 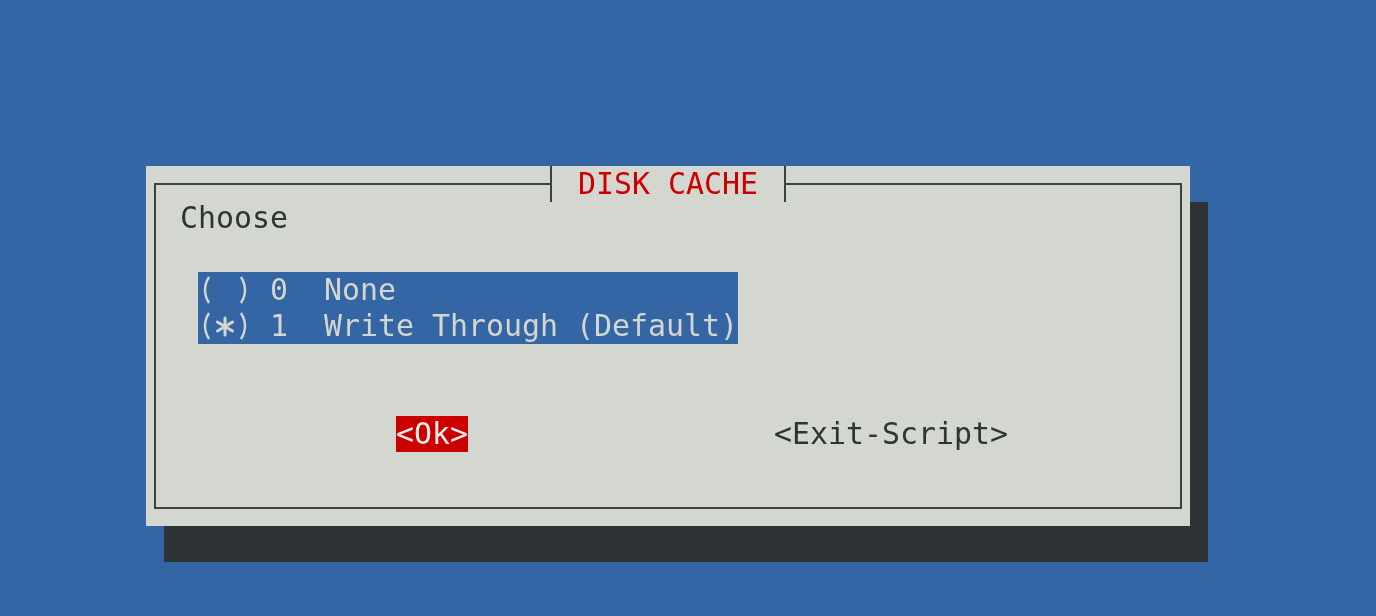 What do you see at coordinates (891, 434) in the screenshot?
I see `dialog-button: <Exit-Script>` at bounding box center [891, 434].